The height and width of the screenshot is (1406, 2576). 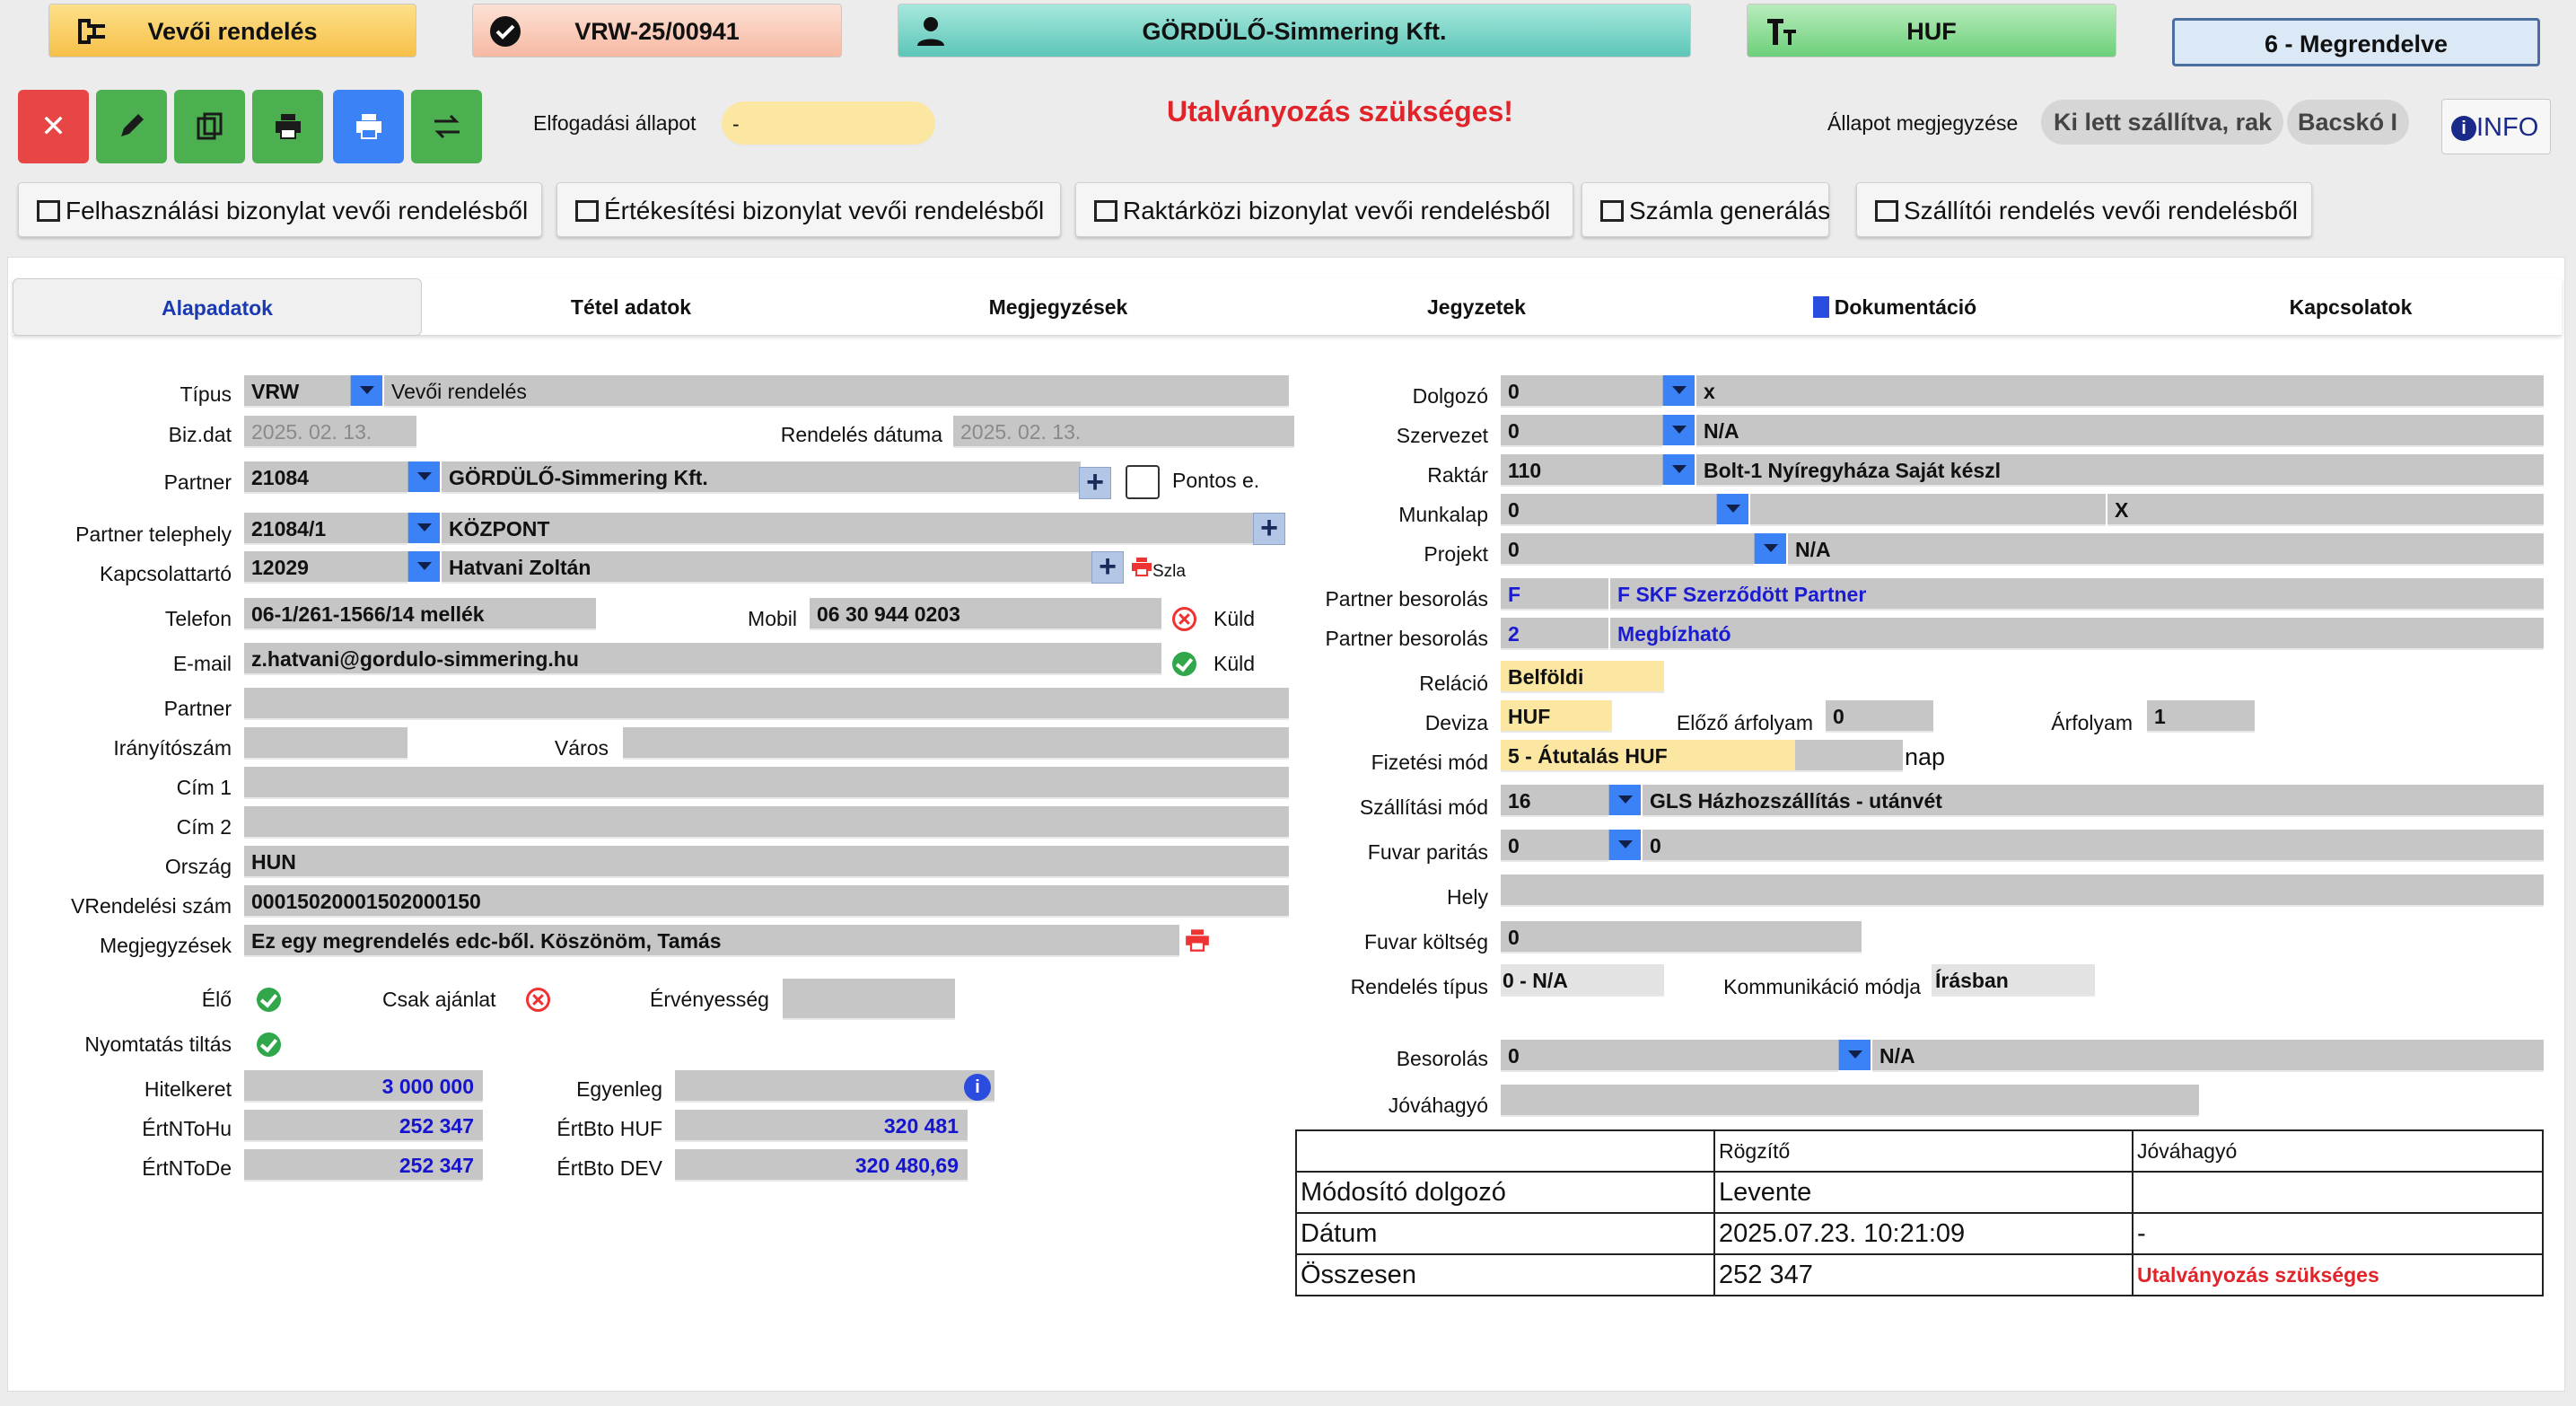 I want to click on irsz-field, so click(x=325, y=743).